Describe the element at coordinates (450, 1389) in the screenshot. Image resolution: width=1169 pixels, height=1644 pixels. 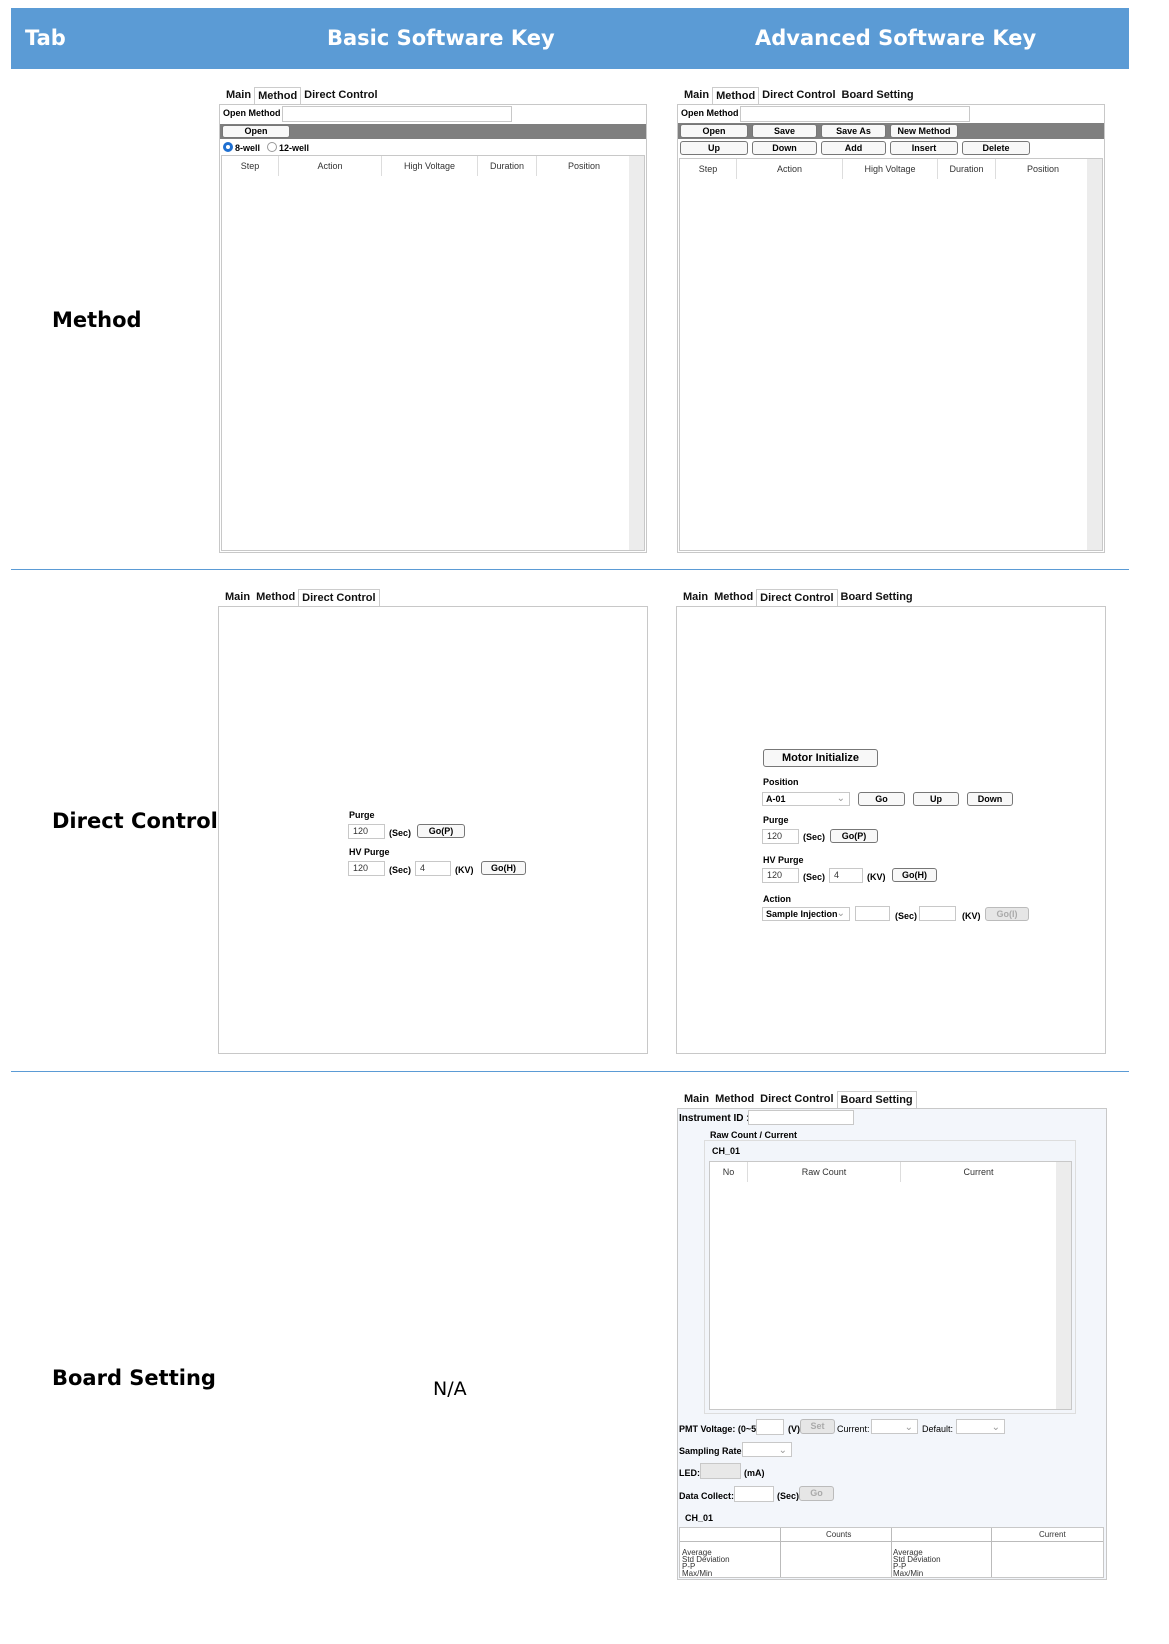
I see `board-basic-na: N/A` at that location.